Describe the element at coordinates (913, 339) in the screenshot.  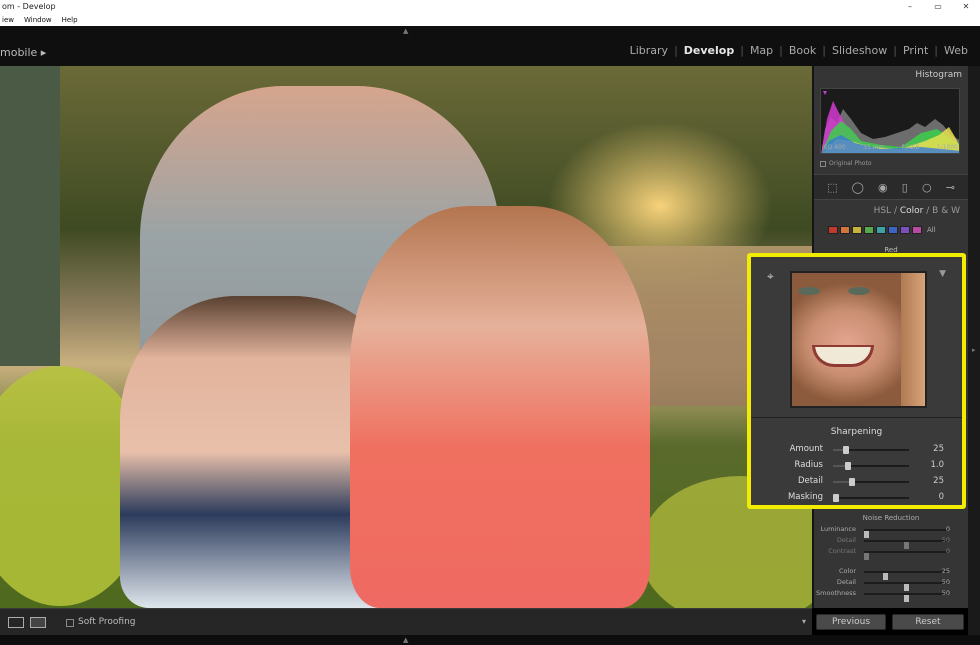
I see `preview-hair` at that location.